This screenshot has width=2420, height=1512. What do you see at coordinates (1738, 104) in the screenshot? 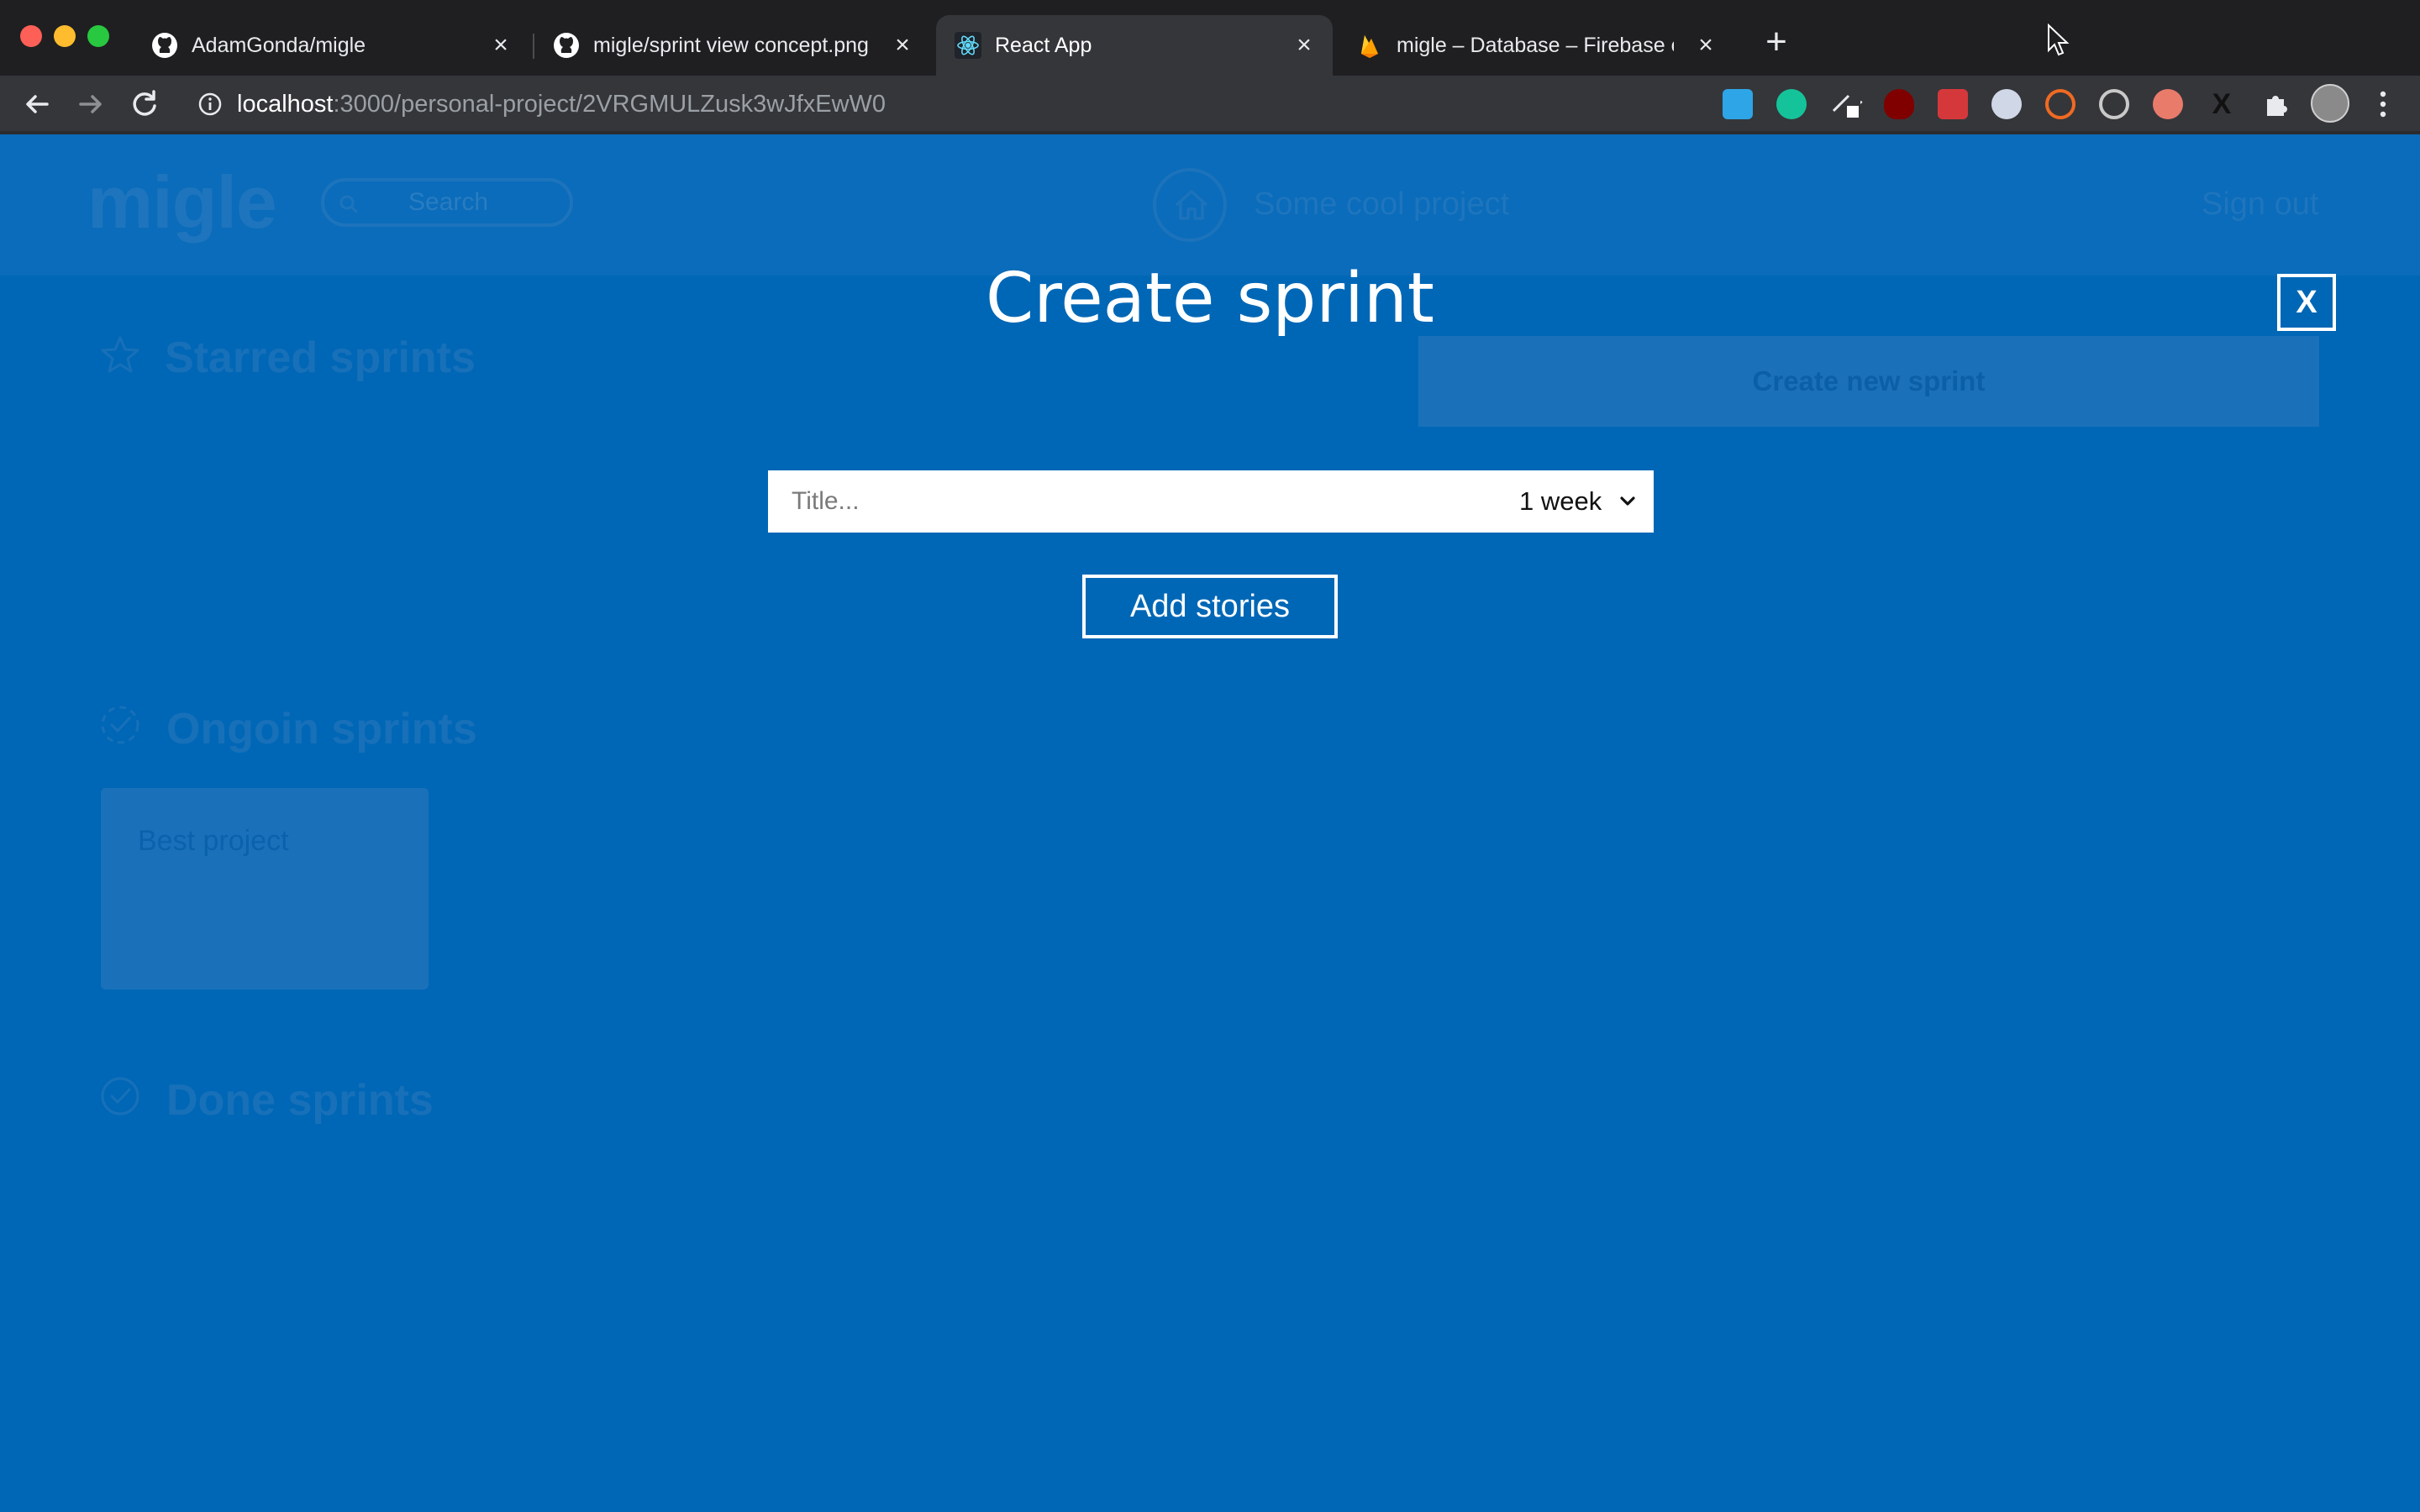
I see `extension-trello-icon` at bounding box center [1738, 104].